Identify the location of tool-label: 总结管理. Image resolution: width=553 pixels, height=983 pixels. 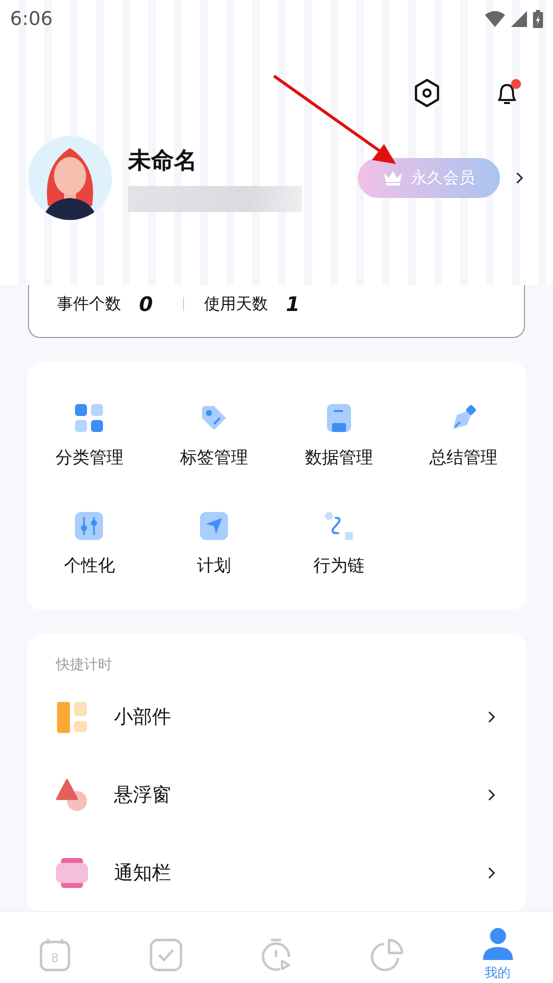
(464, 457).